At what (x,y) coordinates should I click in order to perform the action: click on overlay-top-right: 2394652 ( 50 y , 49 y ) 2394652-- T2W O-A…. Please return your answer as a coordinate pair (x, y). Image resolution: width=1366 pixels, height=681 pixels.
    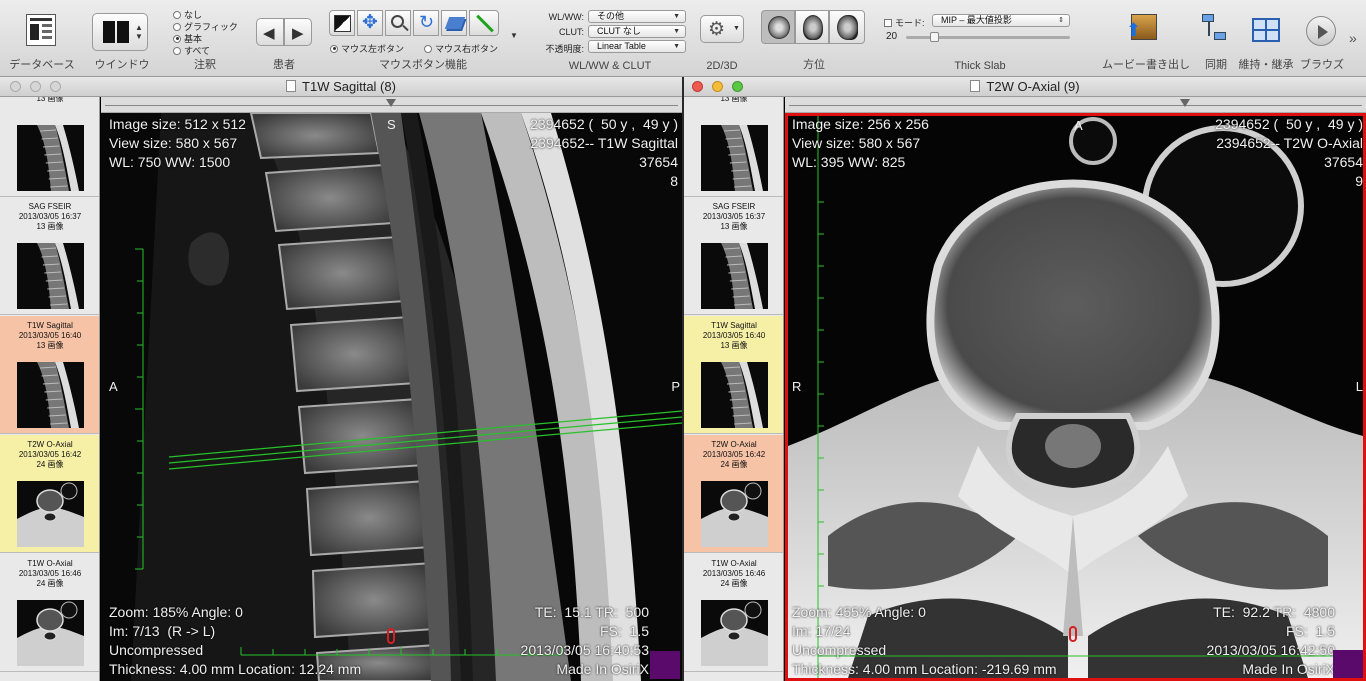
    Looking at the image, I should click on (1289, 152).